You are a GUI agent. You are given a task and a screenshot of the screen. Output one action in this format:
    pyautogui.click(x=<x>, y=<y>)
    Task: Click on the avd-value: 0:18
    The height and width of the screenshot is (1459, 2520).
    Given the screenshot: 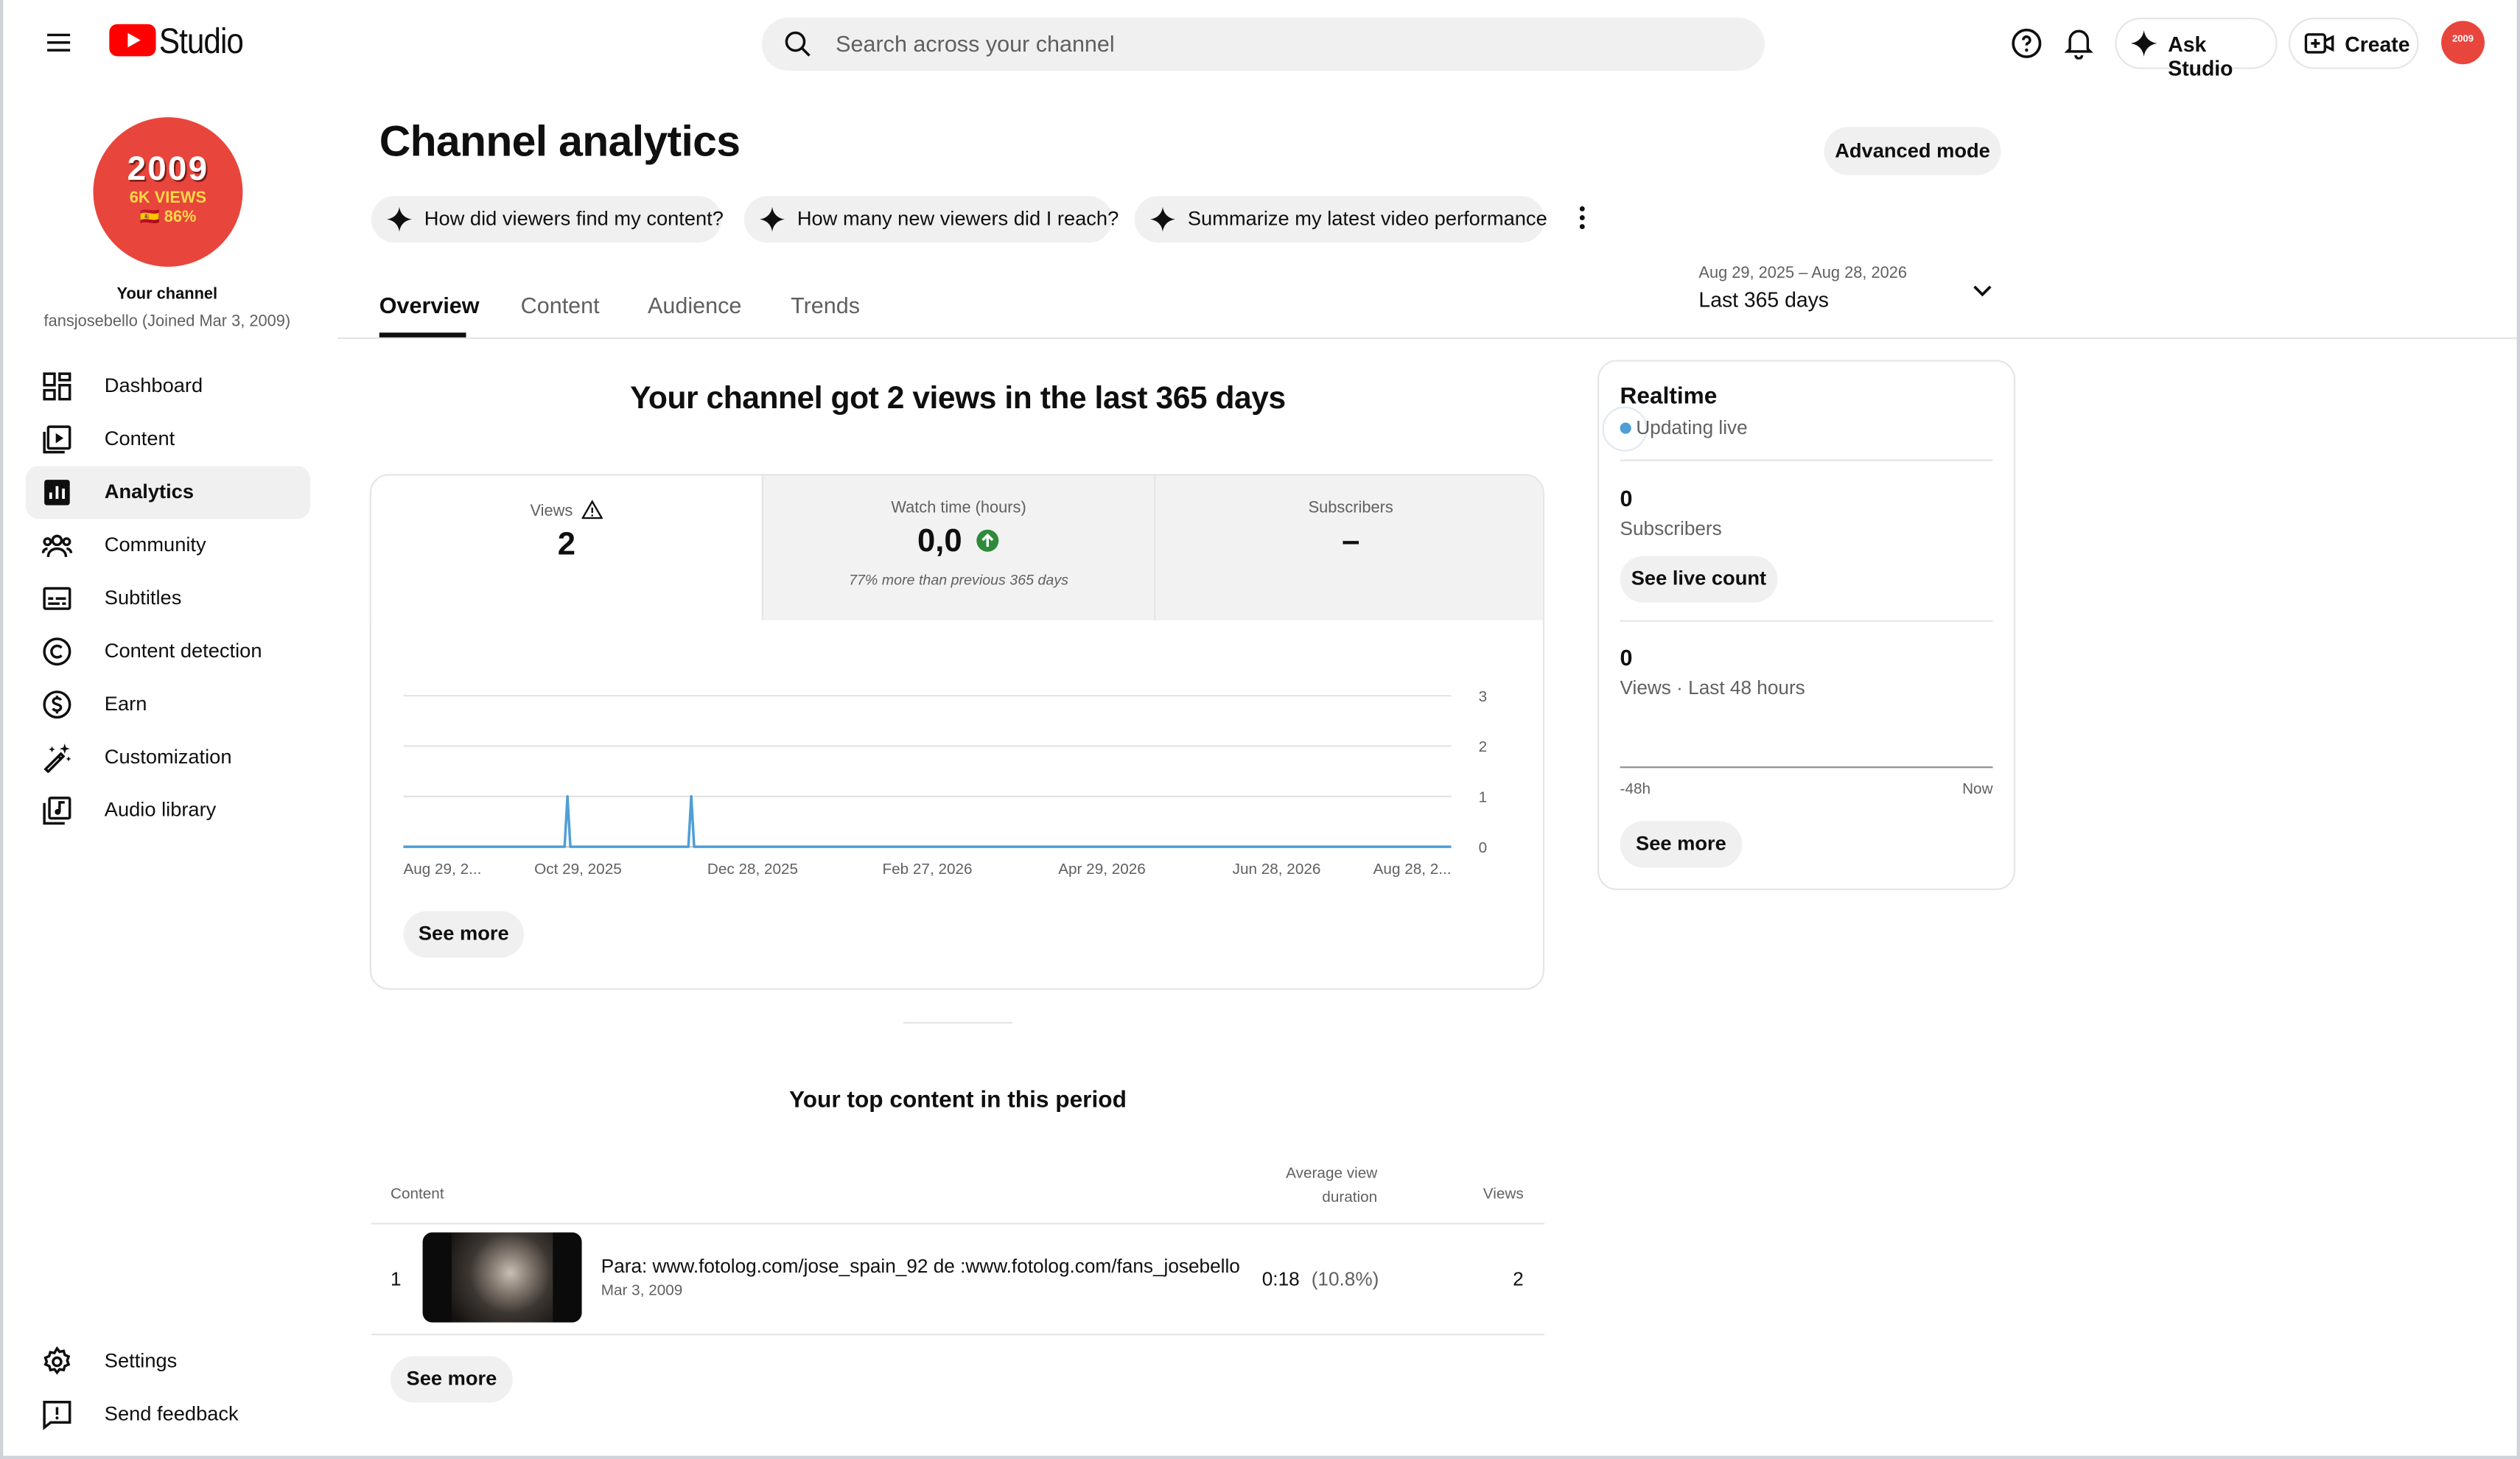 What is the action you would take?
    pyautogui.click(x=1280, y=1279)
    